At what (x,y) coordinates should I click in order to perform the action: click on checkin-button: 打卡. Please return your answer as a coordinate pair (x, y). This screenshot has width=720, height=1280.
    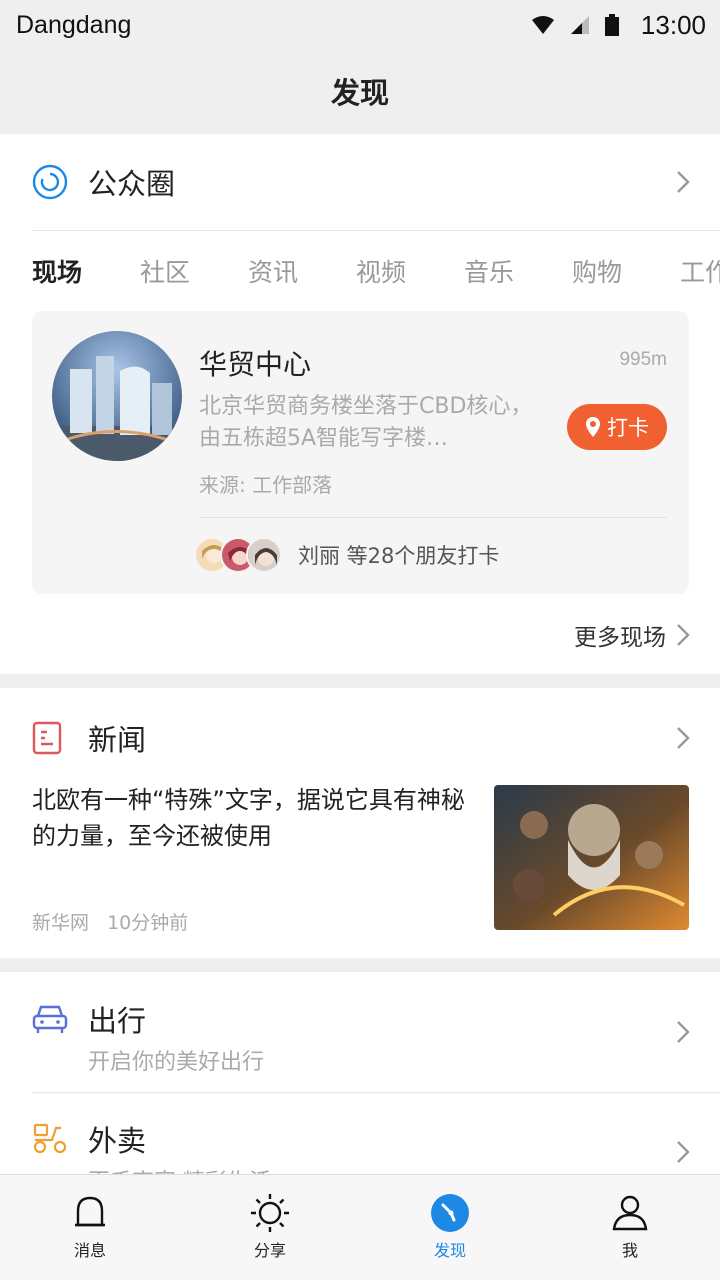
    Looking at the image, I should click on (617, 427).